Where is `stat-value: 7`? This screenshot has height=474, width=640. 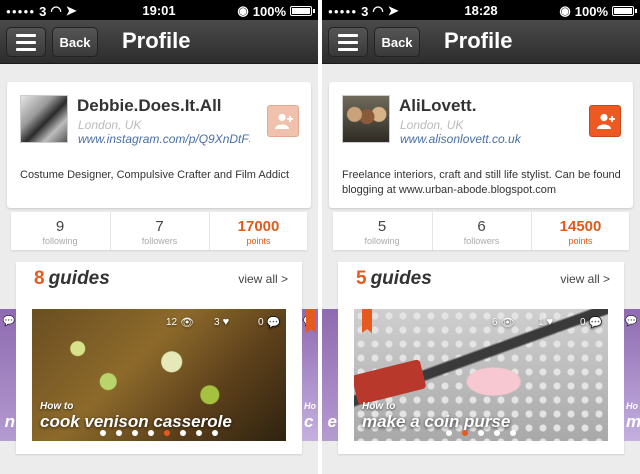
stat-value: 7 is located at coordinates (159, 226).